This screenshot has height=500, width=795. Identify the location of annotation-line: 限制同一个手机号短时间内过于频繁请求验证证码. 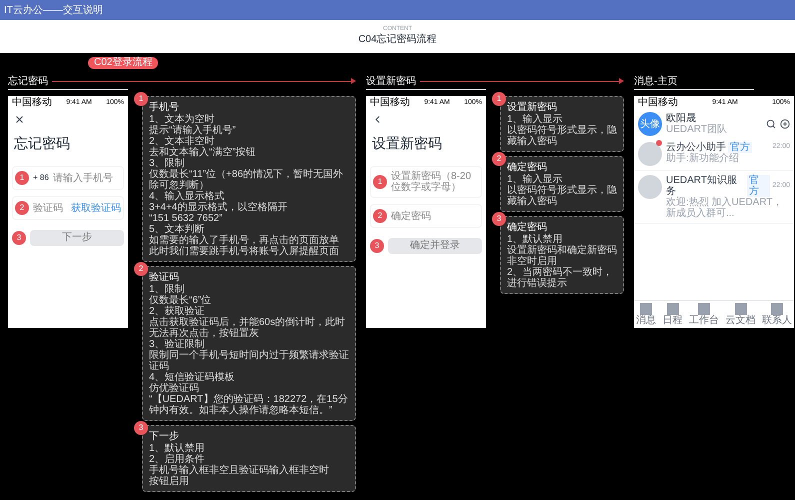
(249, 361).